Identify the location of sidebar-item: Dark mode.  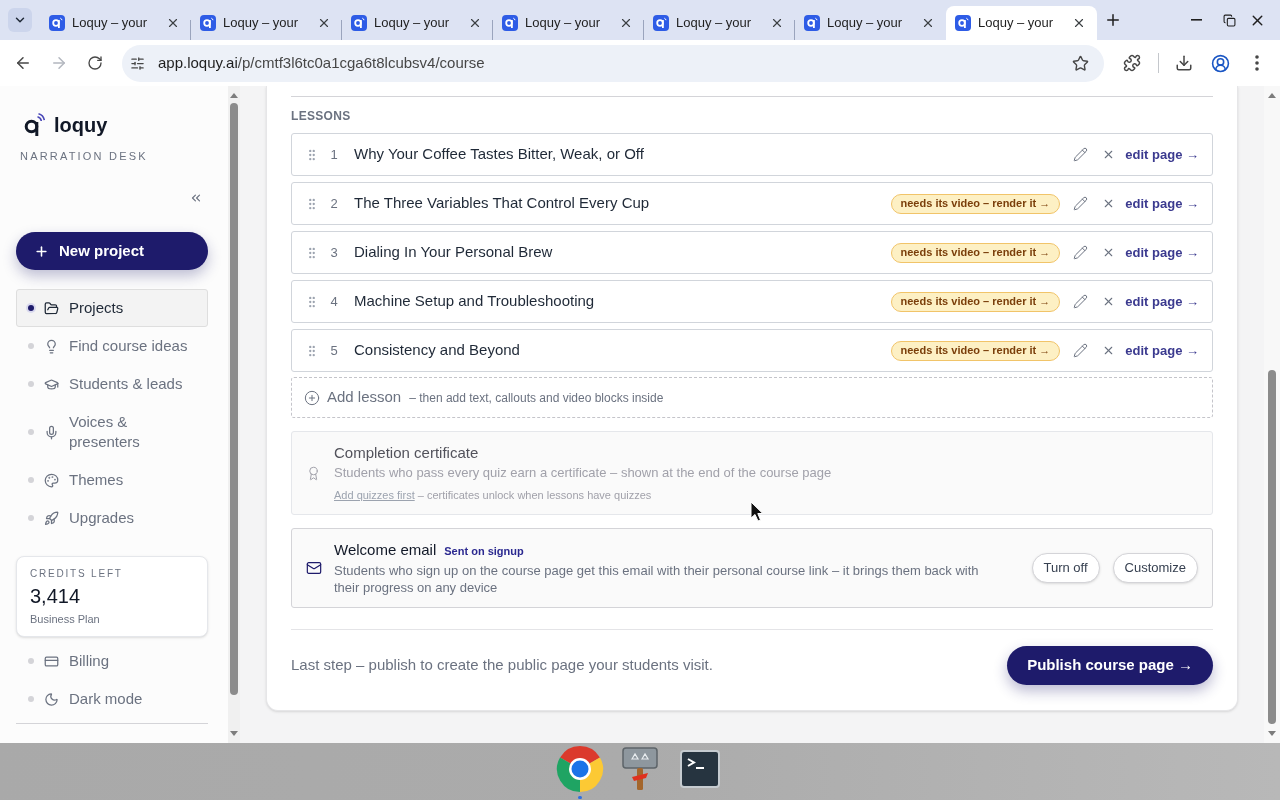
(112, 699).